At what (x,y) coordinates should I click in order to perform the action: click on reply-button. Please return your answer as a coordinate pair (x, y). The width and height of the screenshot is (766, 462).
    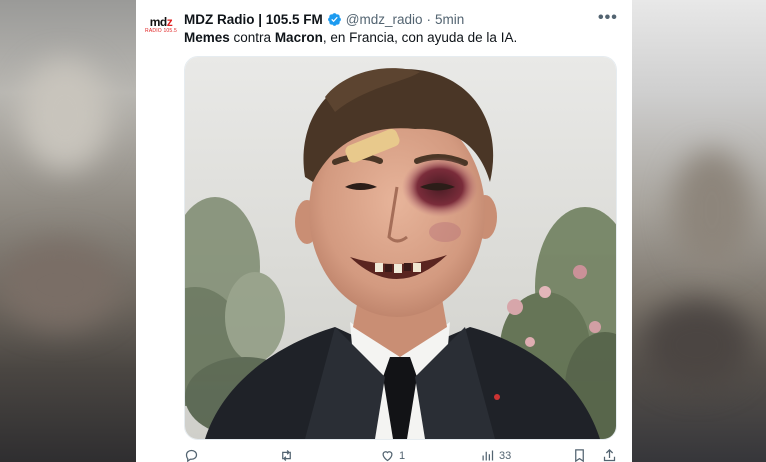
    Looking at the image, I should click on (193, 455).